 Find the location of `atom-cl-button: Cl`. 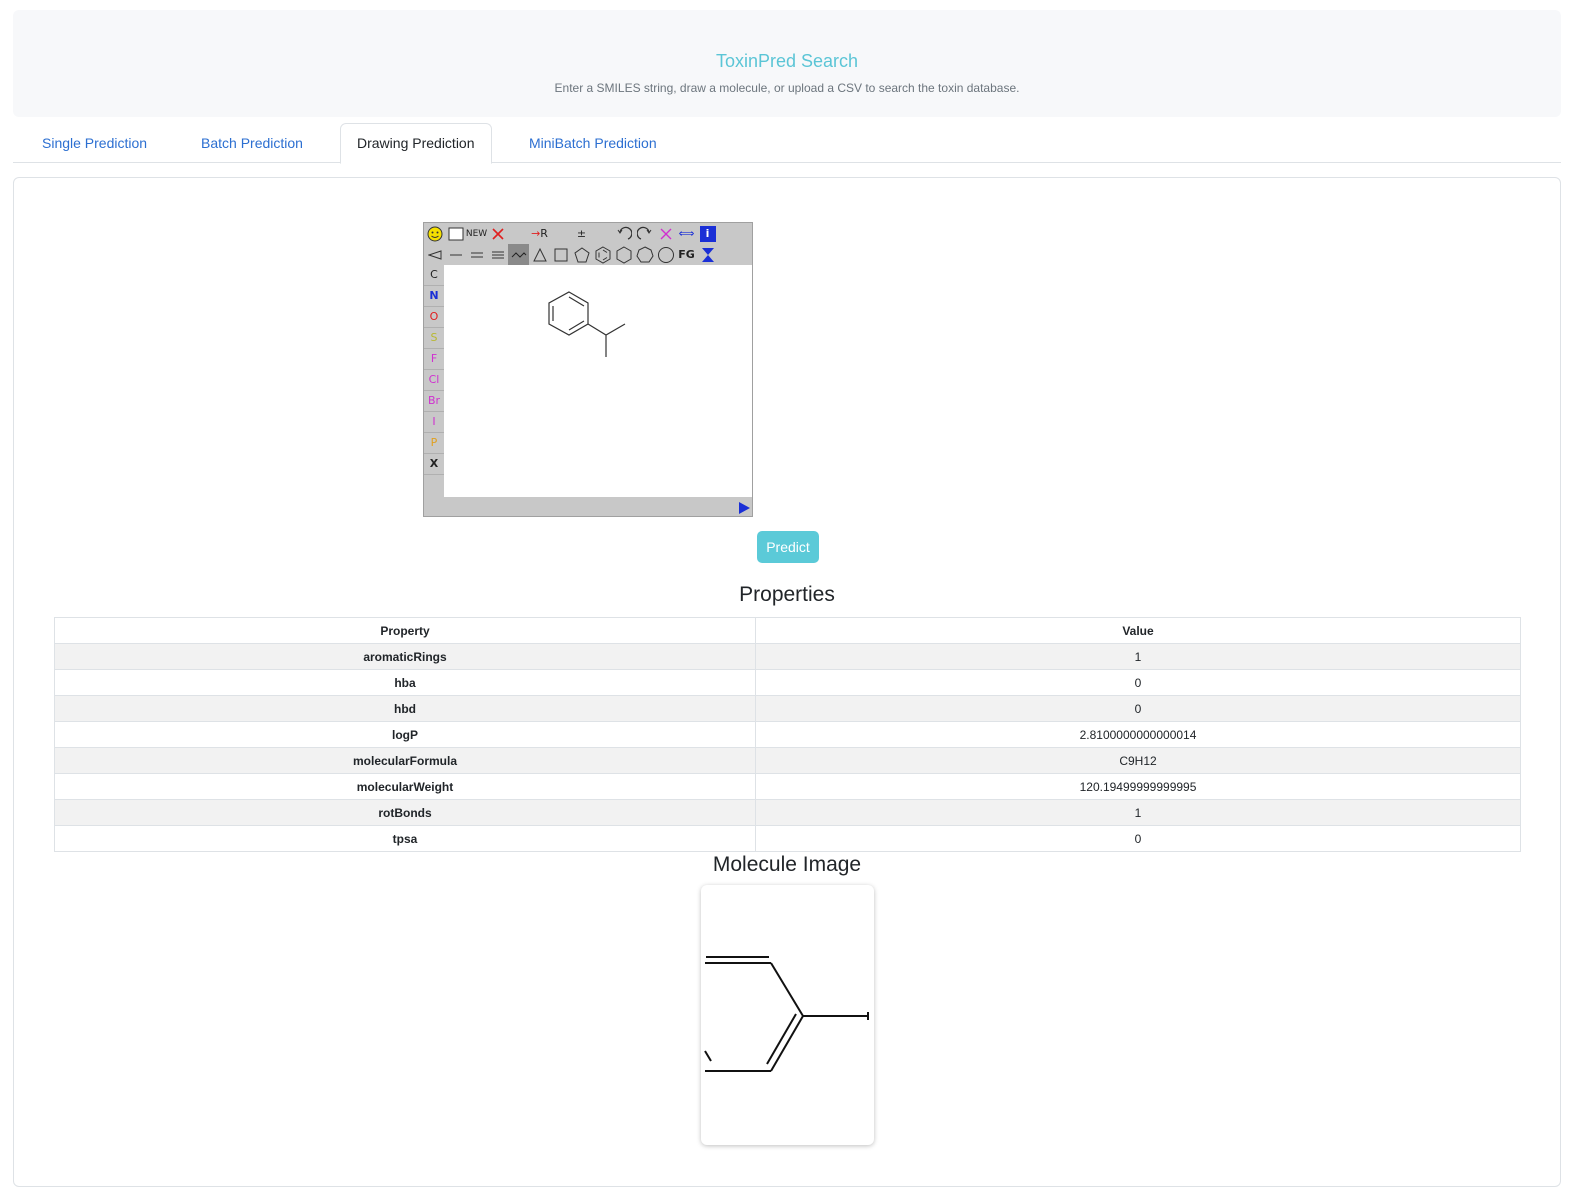

atom-cl-button: Cl is located at coordinates (434, 380).